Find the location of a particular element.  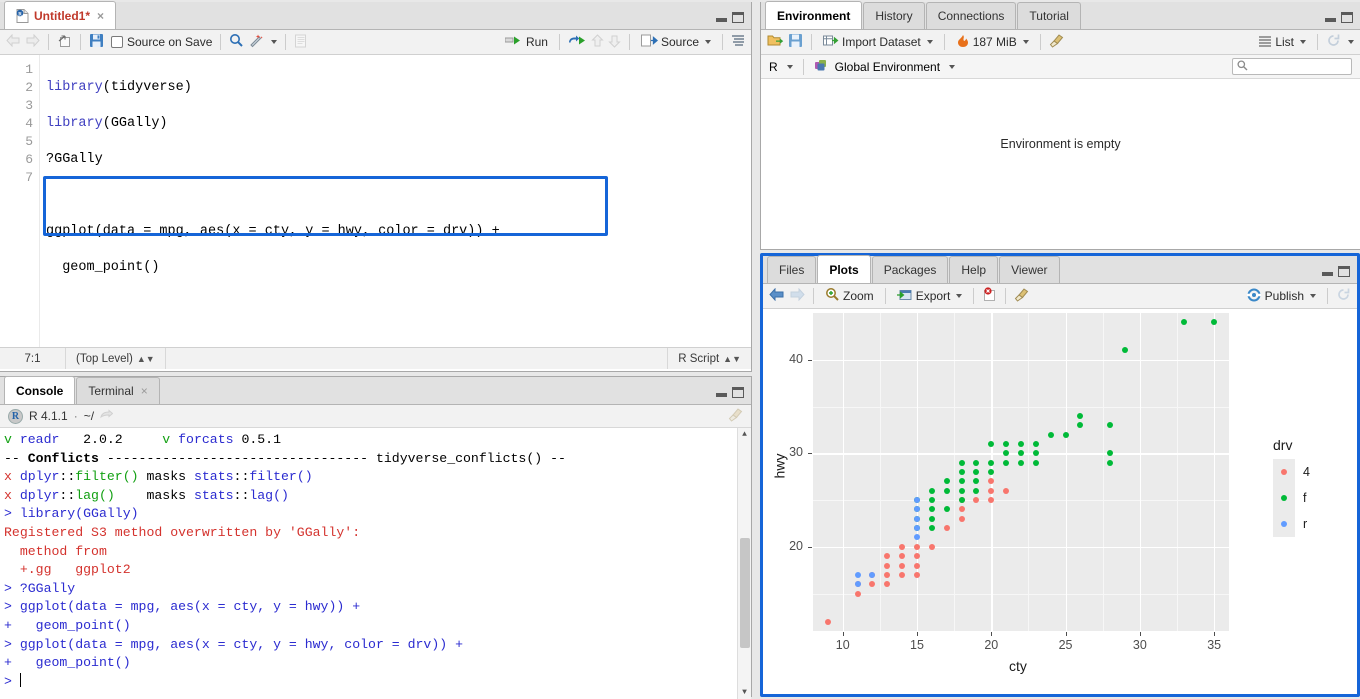

scrollbar-thumb is located at coordinates (745, 593).